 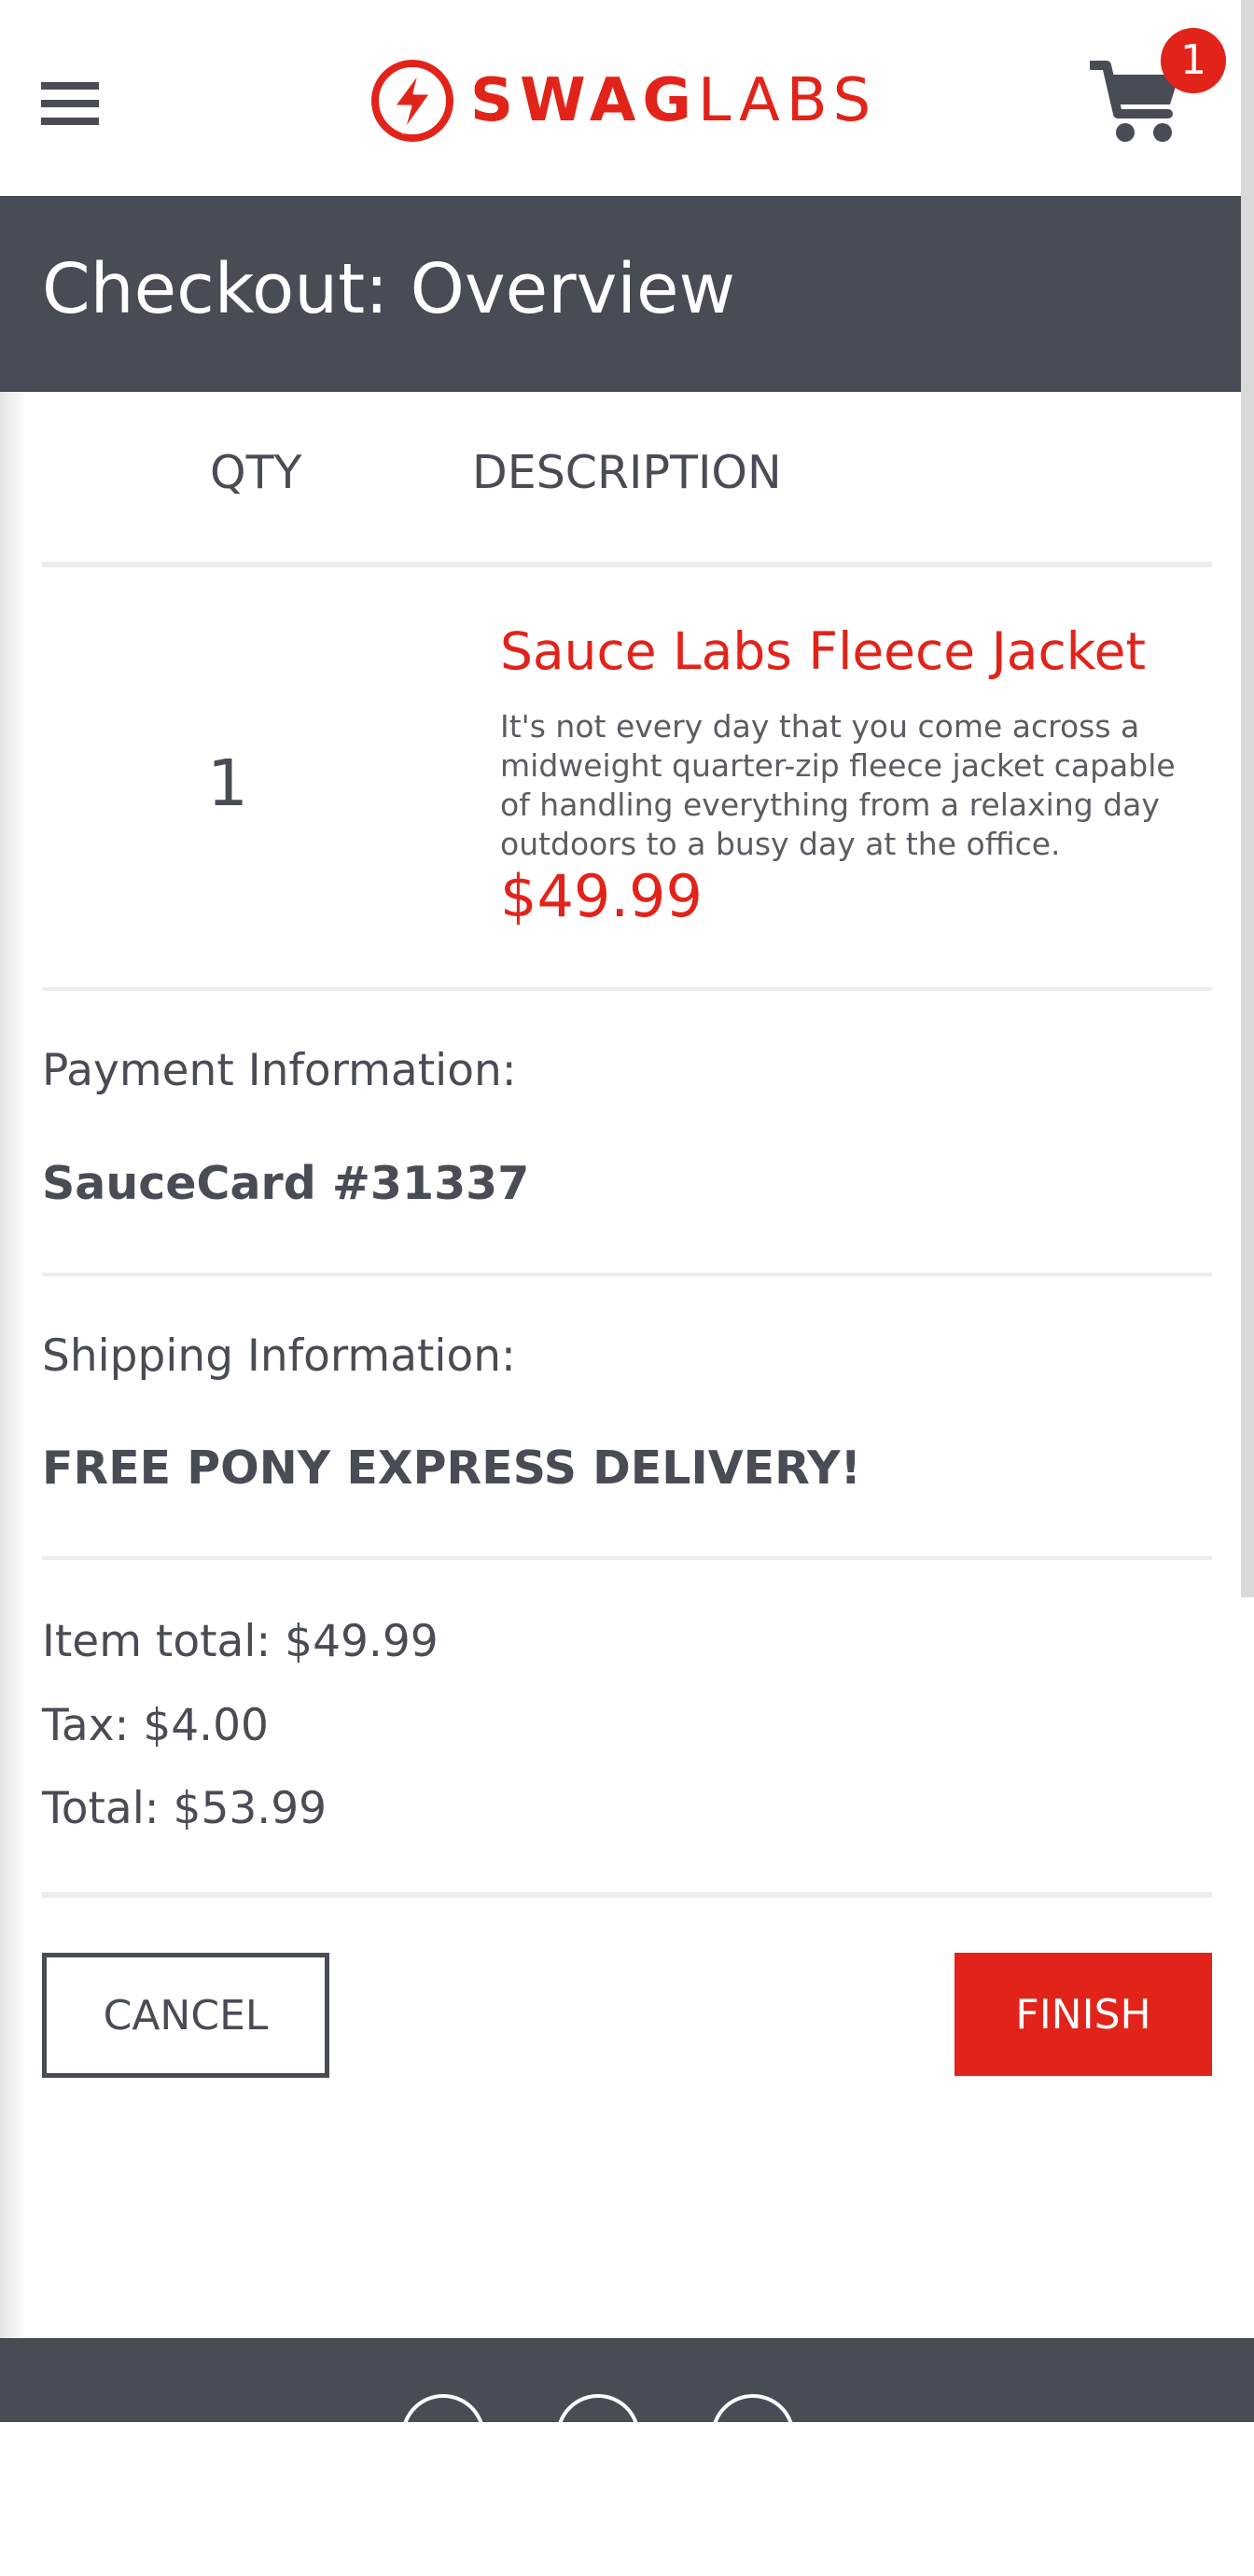 I want to click on shipping-info-value: FREE PONY EXPRESS DELIVERY!, so click(x=452, y=1468).